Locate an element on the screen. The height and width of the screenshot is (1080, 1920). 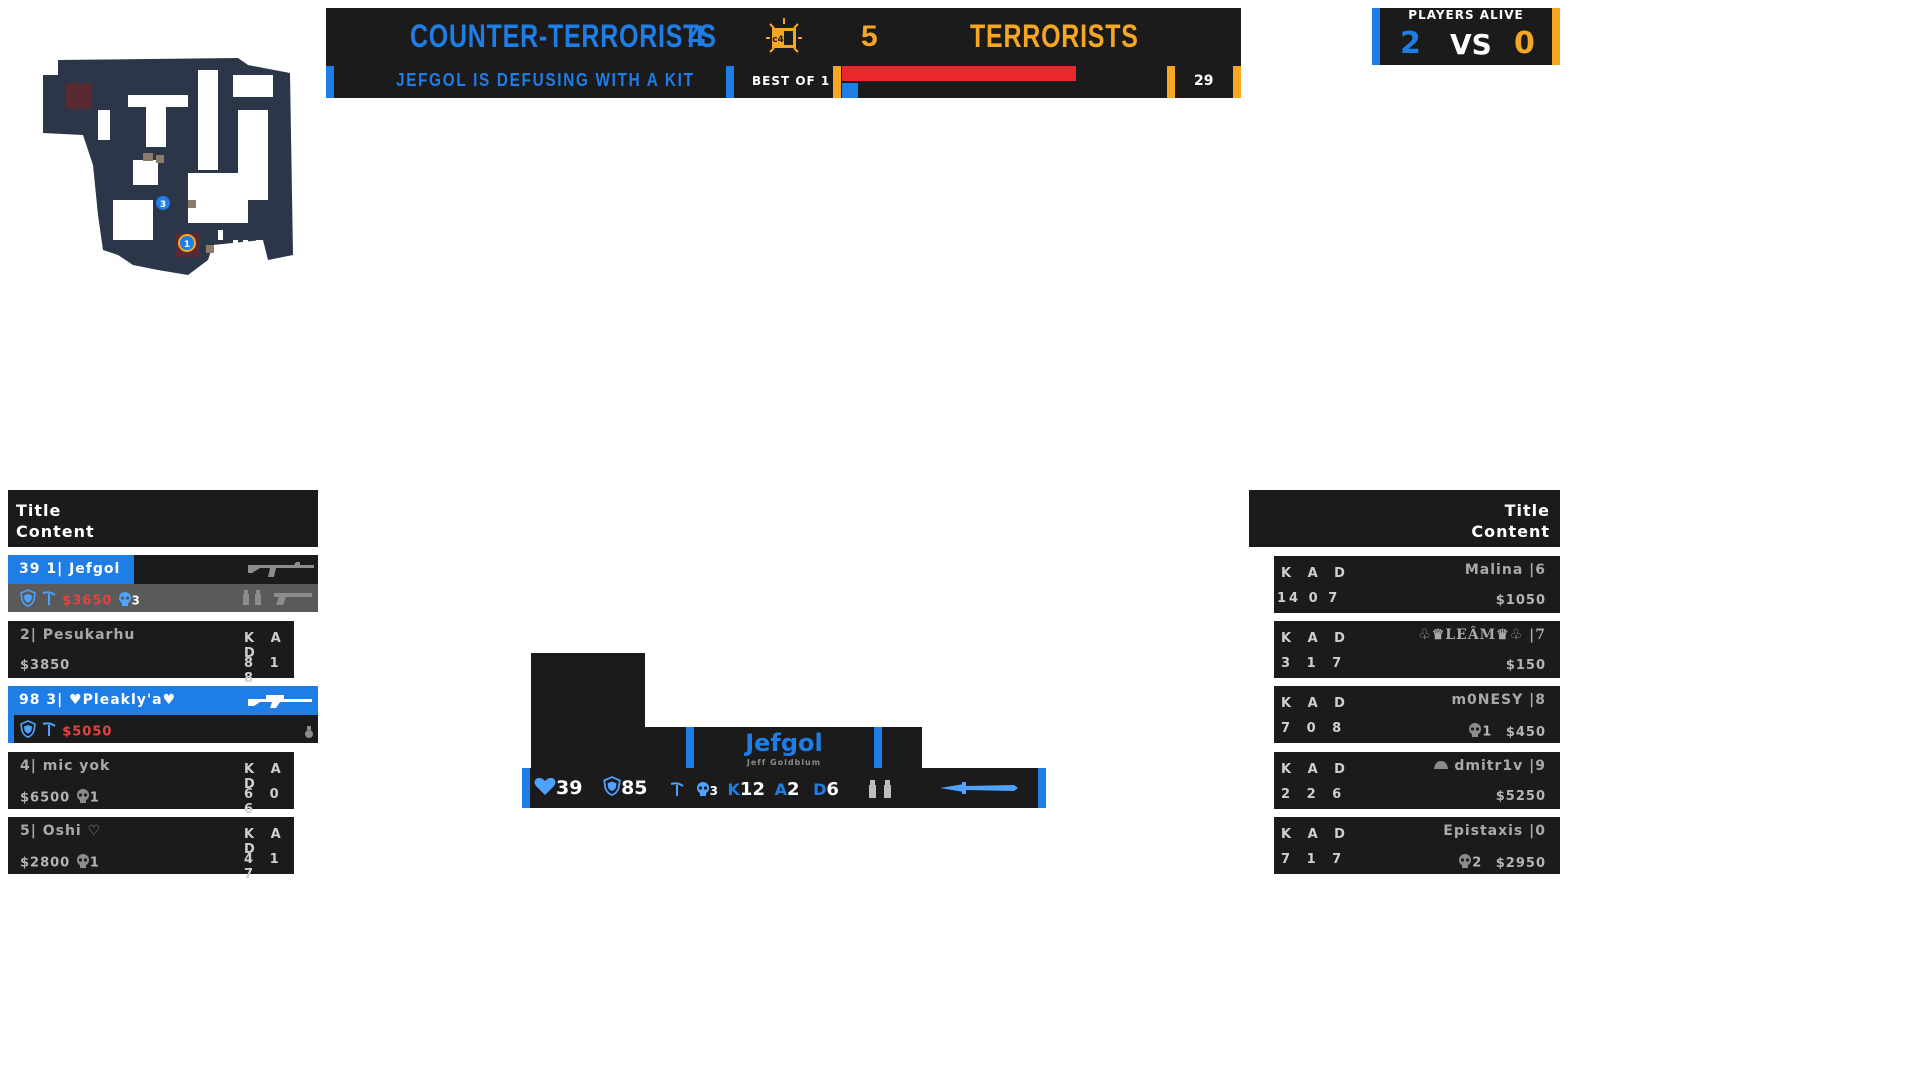
player-slot: 3| is located at coordinates (55, 700).